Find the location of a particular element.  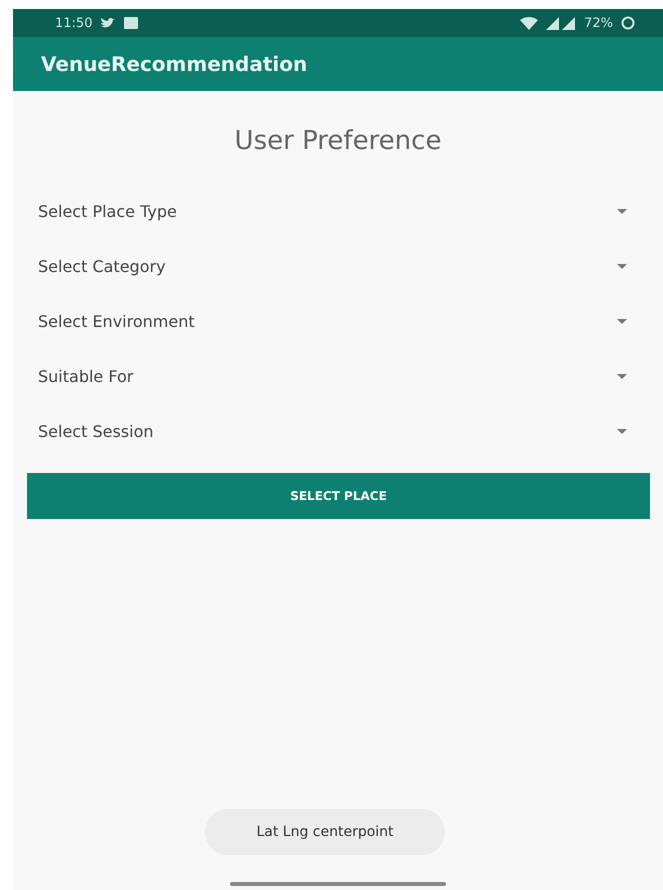

signal-icon is located at coordinates (561, 23).